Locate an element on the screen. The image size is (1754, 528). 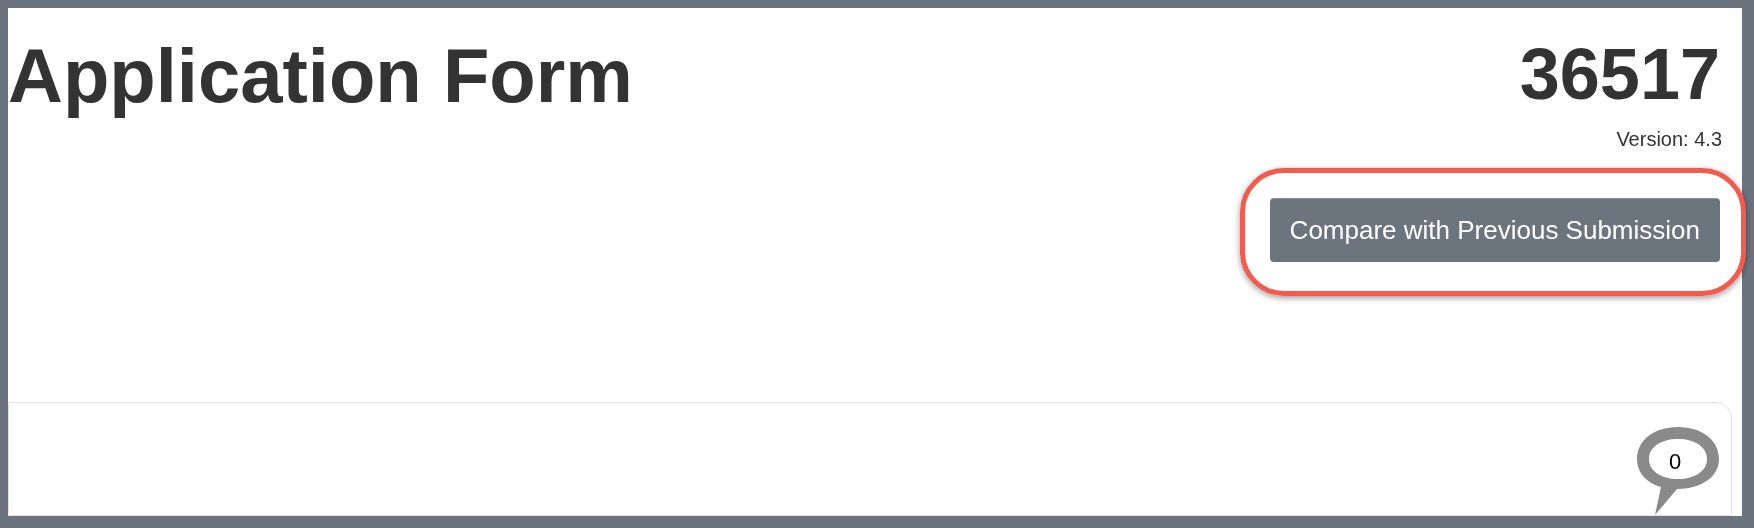
application-number: 36517 is located at coordinates (1619, 74).